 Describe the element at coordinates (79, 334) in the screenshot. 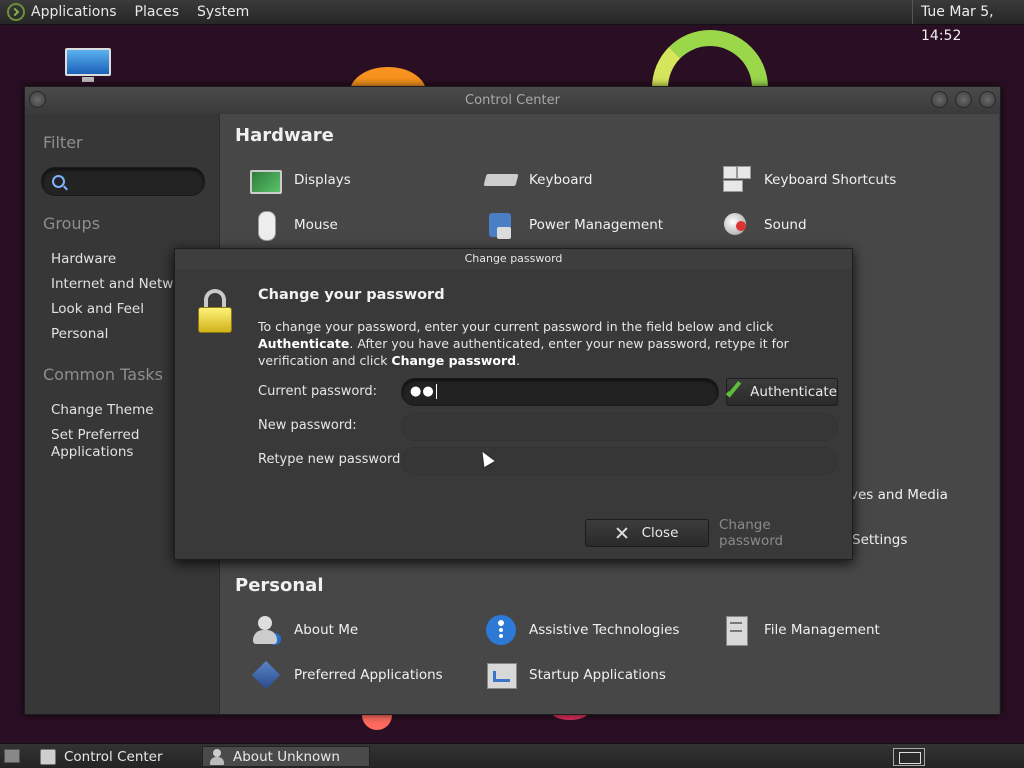

I see `group-personal: Personal` at that location.